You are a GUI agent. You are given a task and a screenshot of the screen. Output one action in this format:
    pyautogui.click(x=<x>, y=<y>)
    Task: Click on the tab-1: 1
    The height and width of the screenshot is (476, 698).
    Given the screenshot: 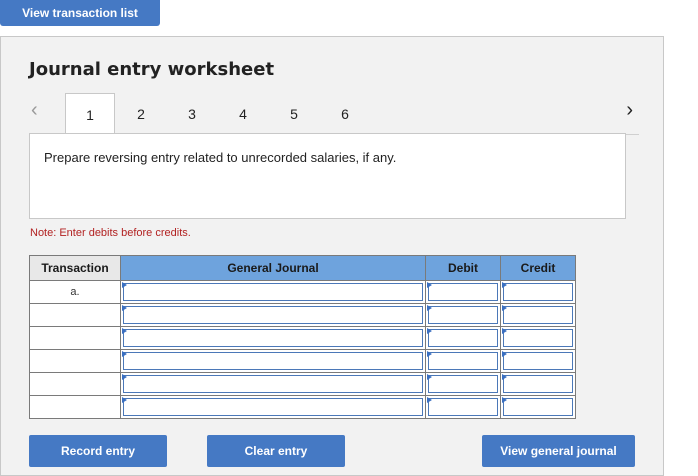 What is the action you would take?
    pyautogui.click(x=90, y=114)
    